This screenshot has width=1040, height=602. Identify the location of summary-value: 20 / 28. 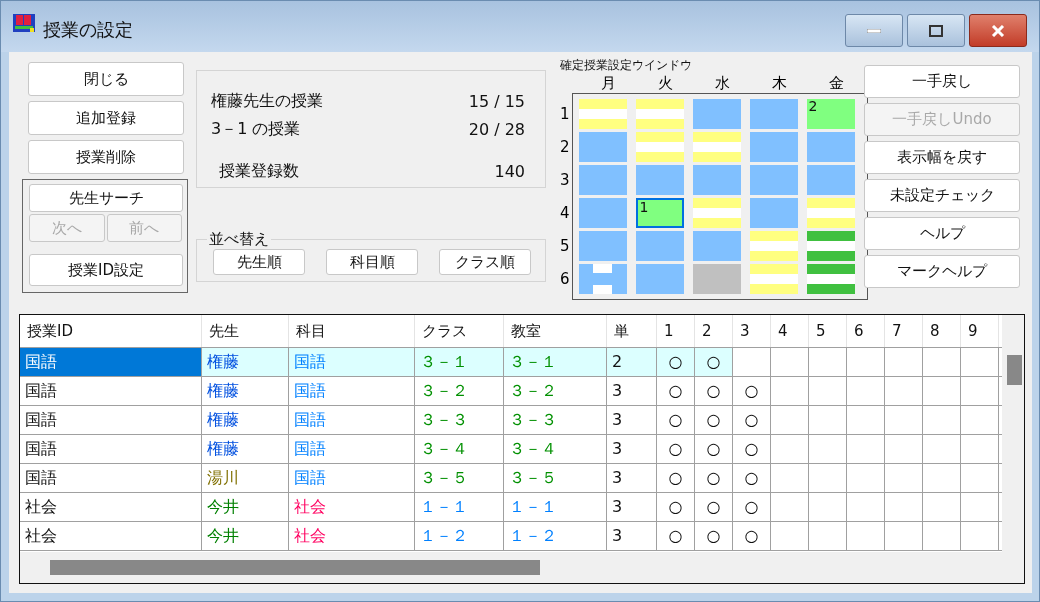
(496, 129).